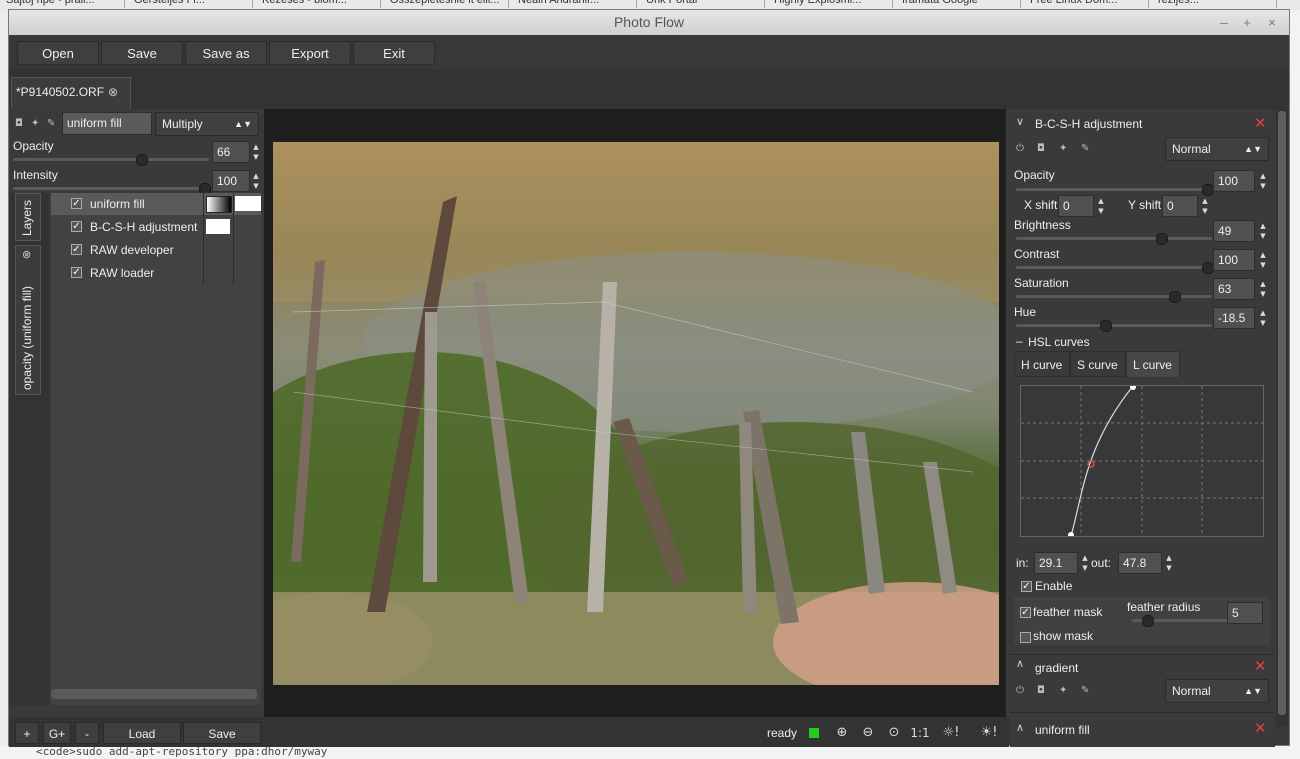 Image resolution: width=1300 pixels, height=759 pixels. I want to click on saturation-field: 63, so click(1234, 289).